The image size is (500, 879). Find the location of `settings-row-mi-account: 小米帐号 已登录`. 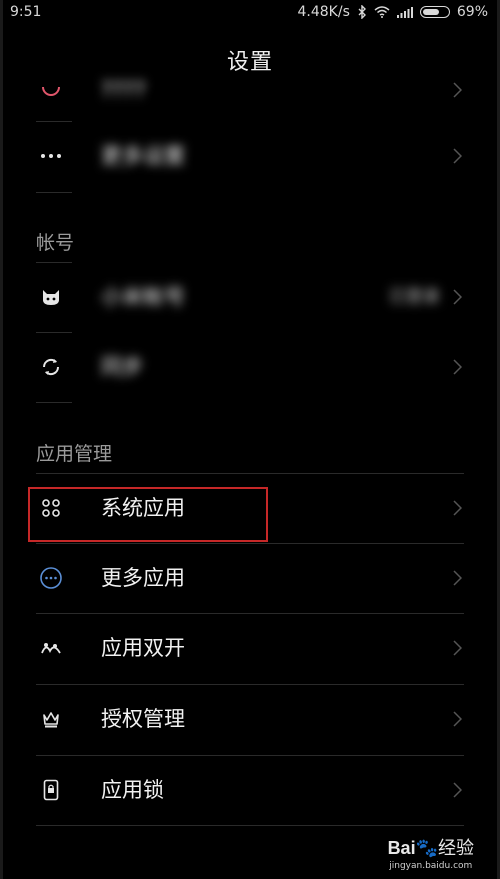

settings-row-mi-account: 小米帐号 已登录 is located at coordinates (250, 297).